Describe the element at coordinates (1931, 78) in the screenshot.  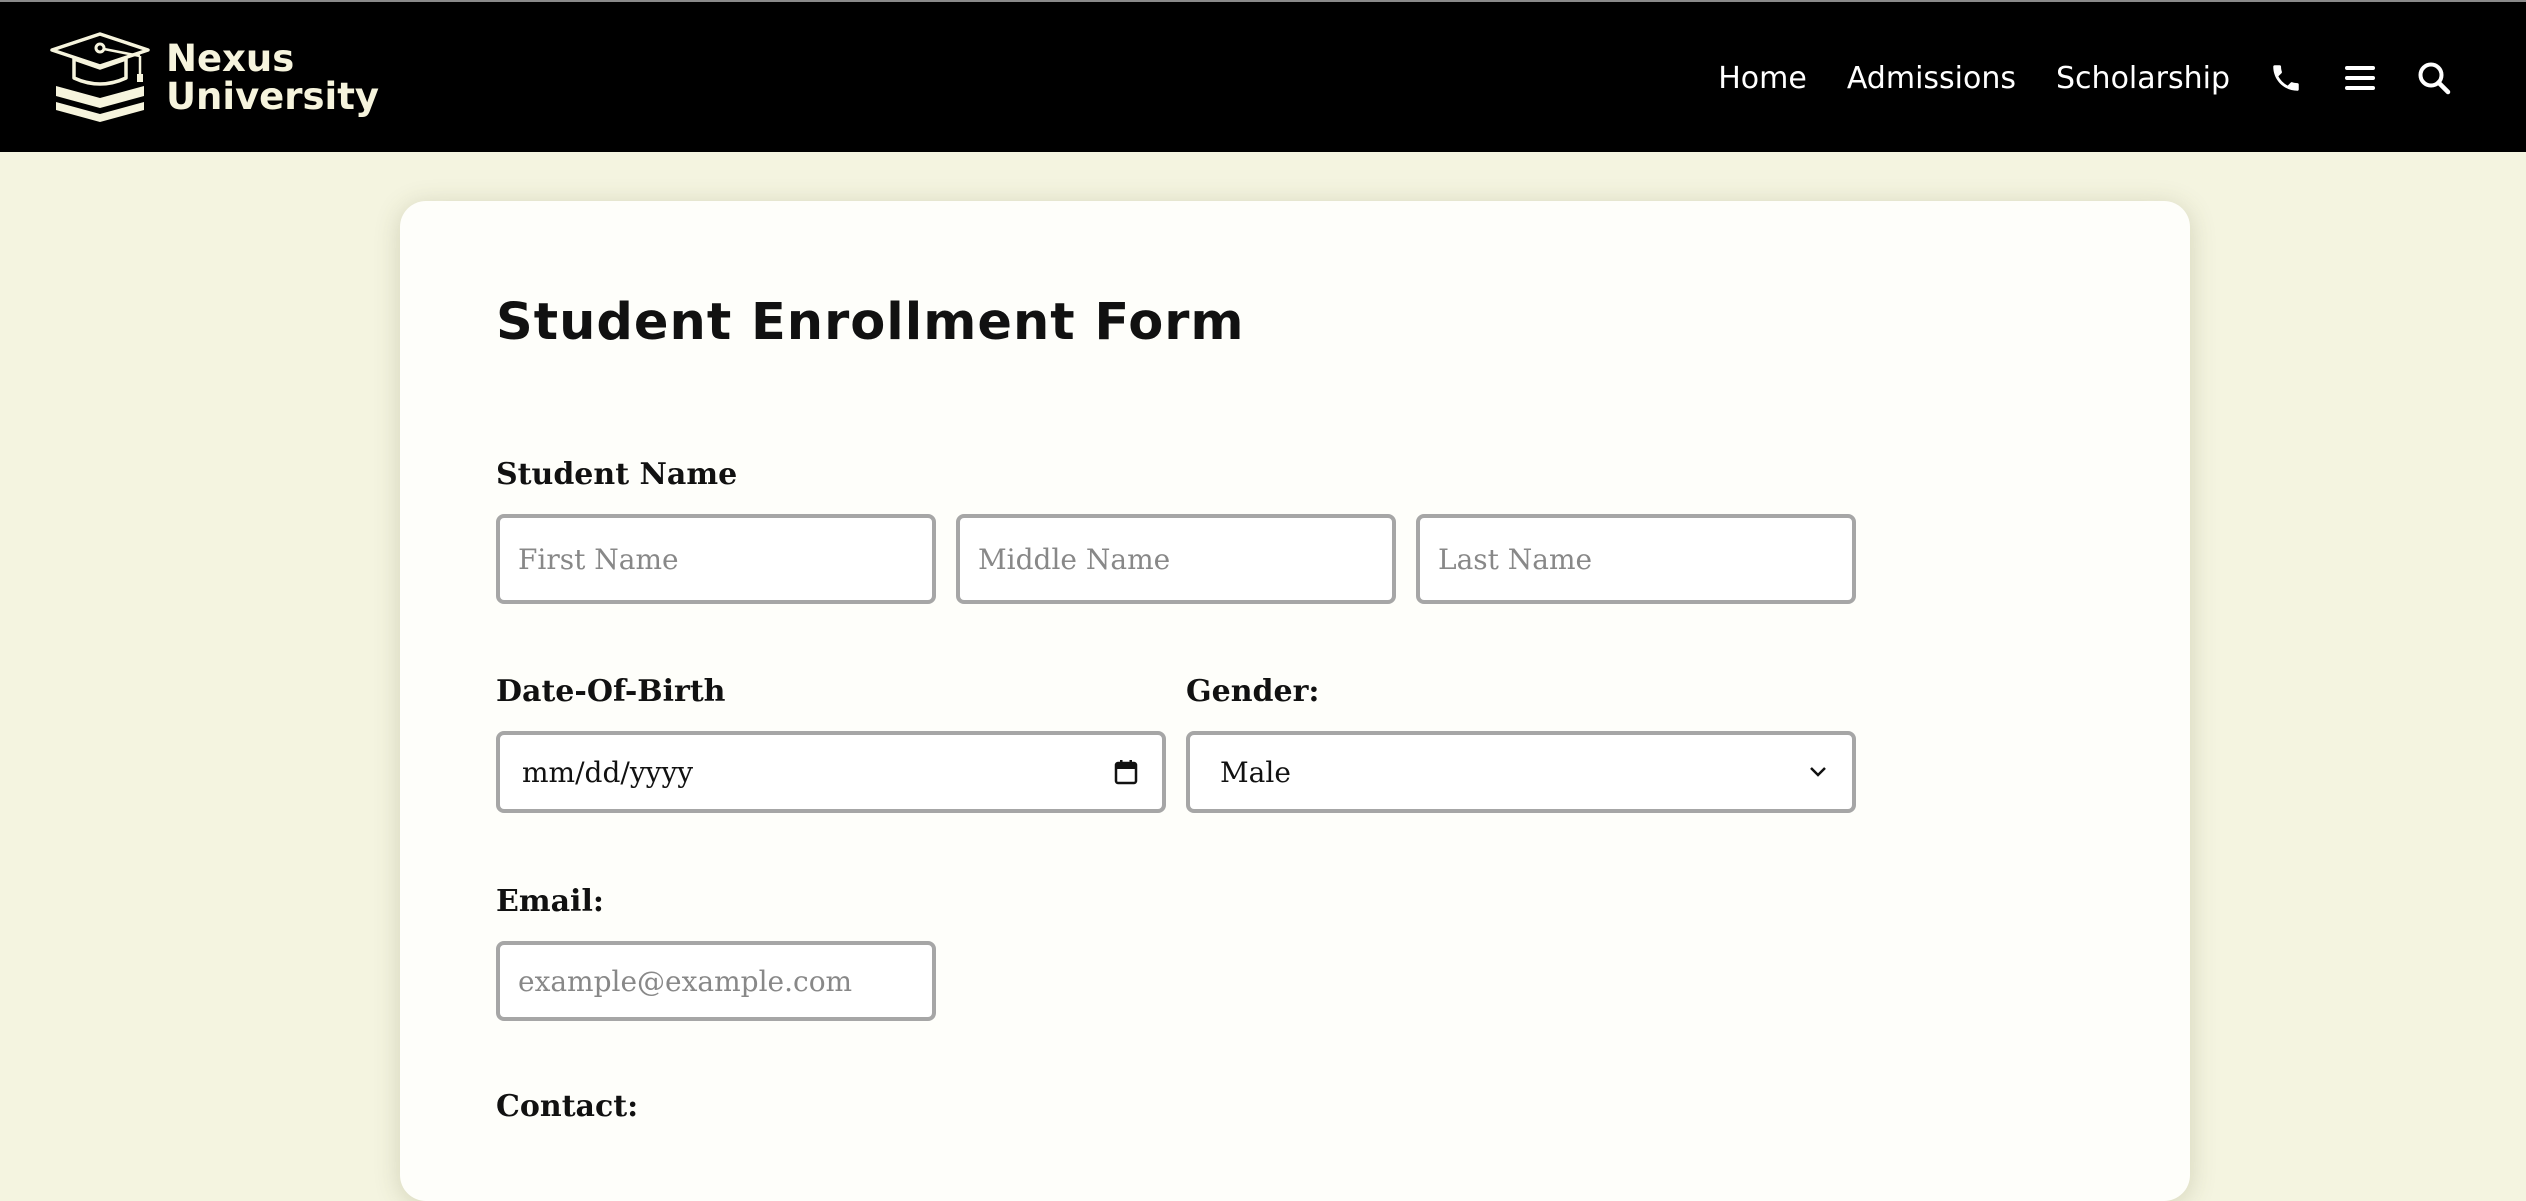
I see `nav-link-admissions: Admissions` at that location.